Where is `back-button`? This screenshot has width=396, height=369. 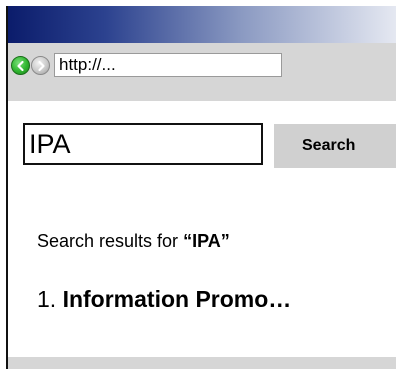 back-button is located at coordinates (20, 65).